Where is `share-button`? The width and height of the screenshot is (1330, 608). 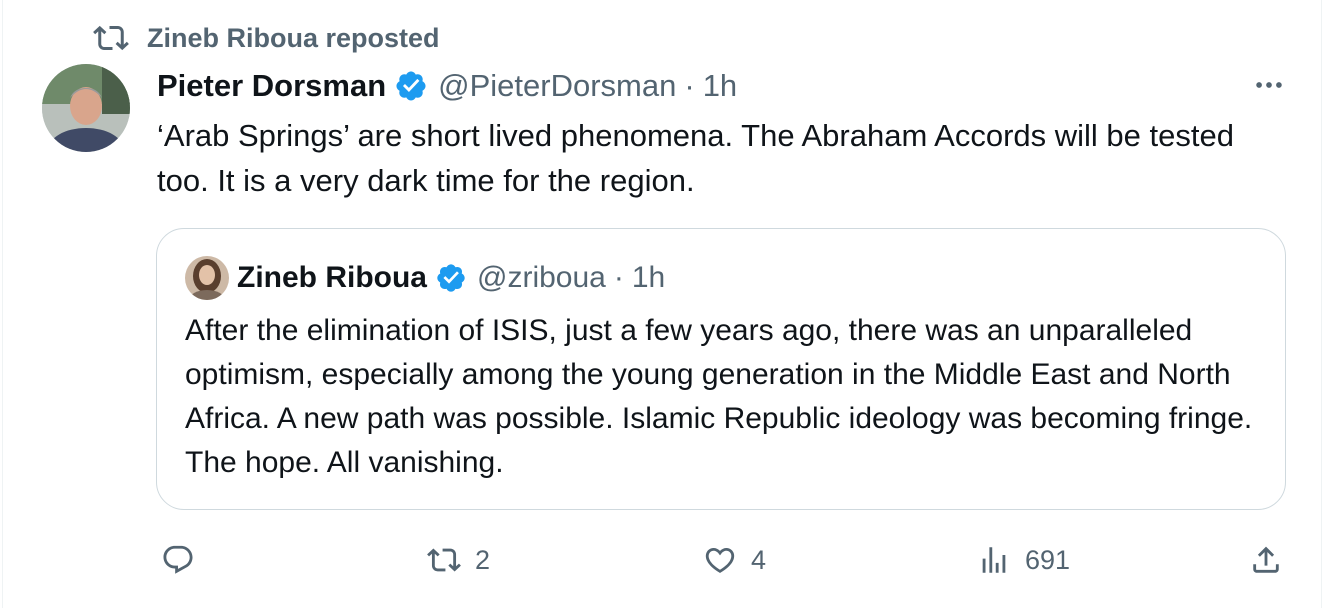
share-button is located at coordinates (1266, 560).